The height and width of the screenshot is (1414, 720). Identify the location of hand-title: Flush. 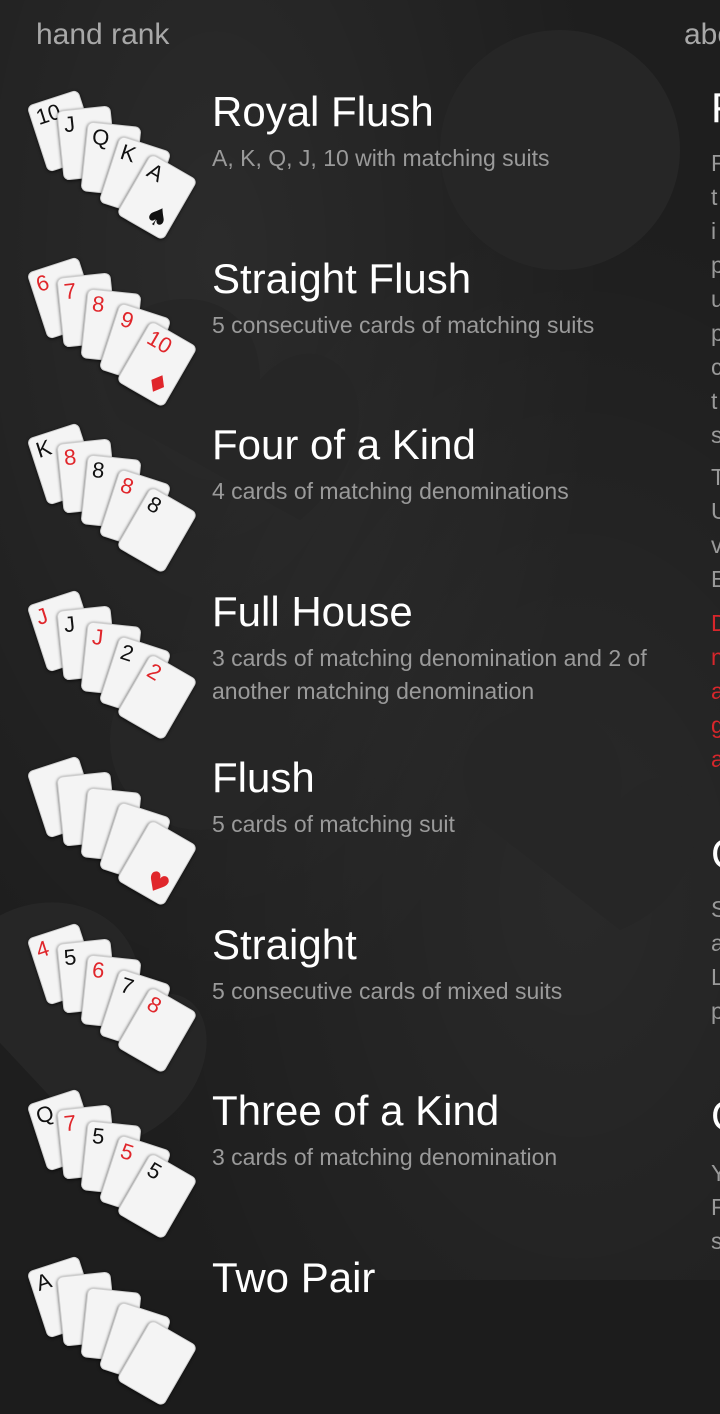
(263, 777).